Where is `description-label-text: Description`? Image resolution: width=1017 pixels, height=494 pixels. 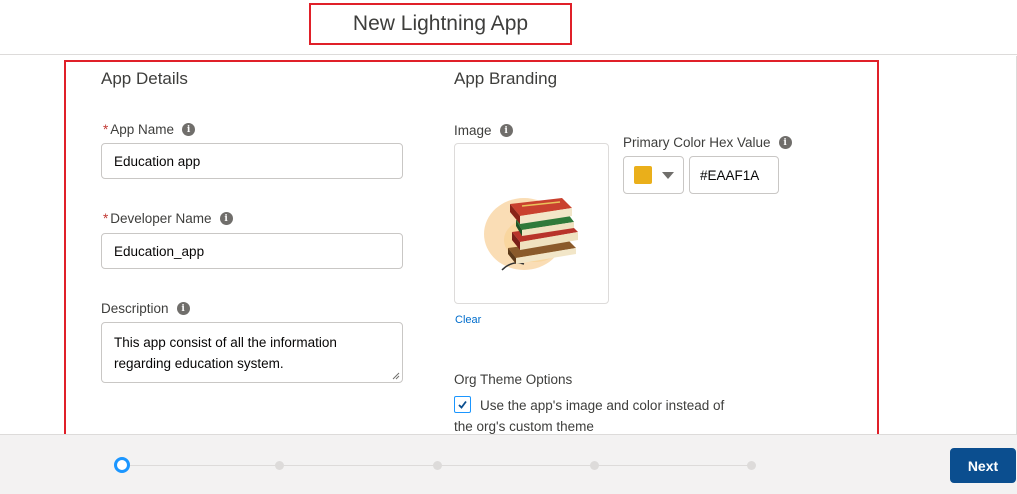
description-label-text: Description is located at coordinates (135, 308).